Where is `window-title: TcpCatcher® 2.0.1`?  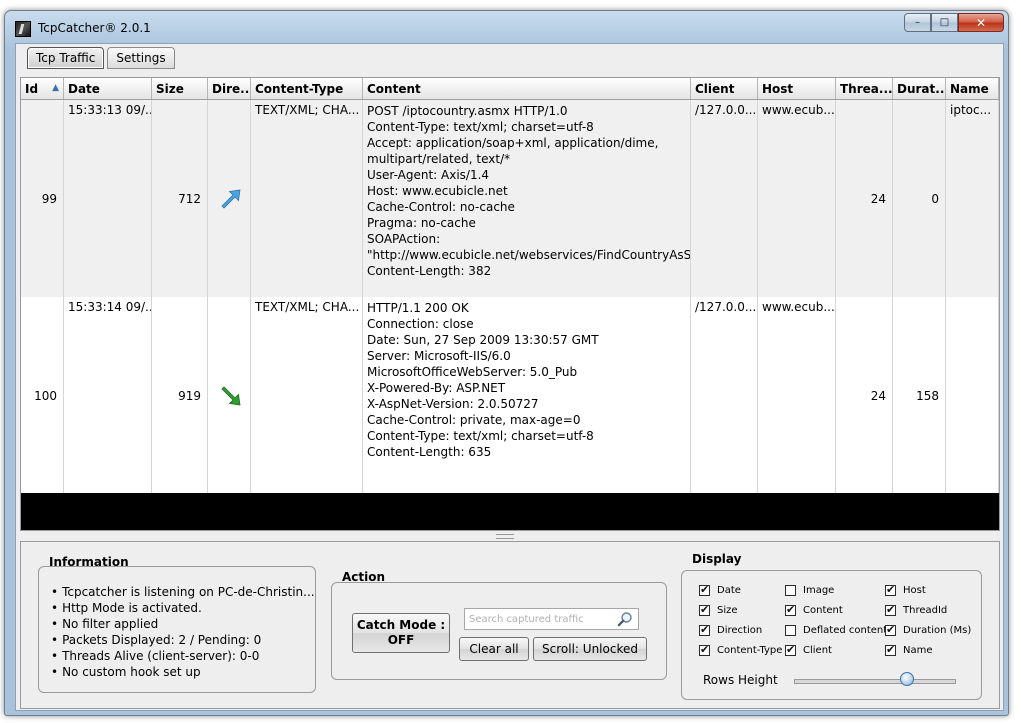
window-title: TcpCatcher® 2.0.1 is located at coordinates (94, 28).